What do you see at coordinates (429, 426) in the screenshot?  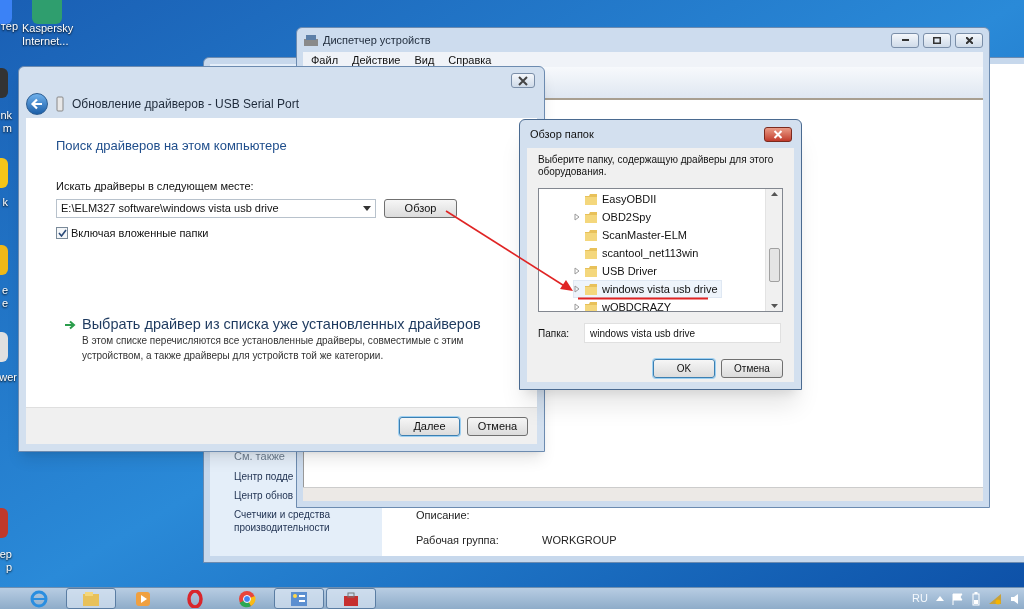 I see `next-button: Далее` at bounding box center [429, 426].